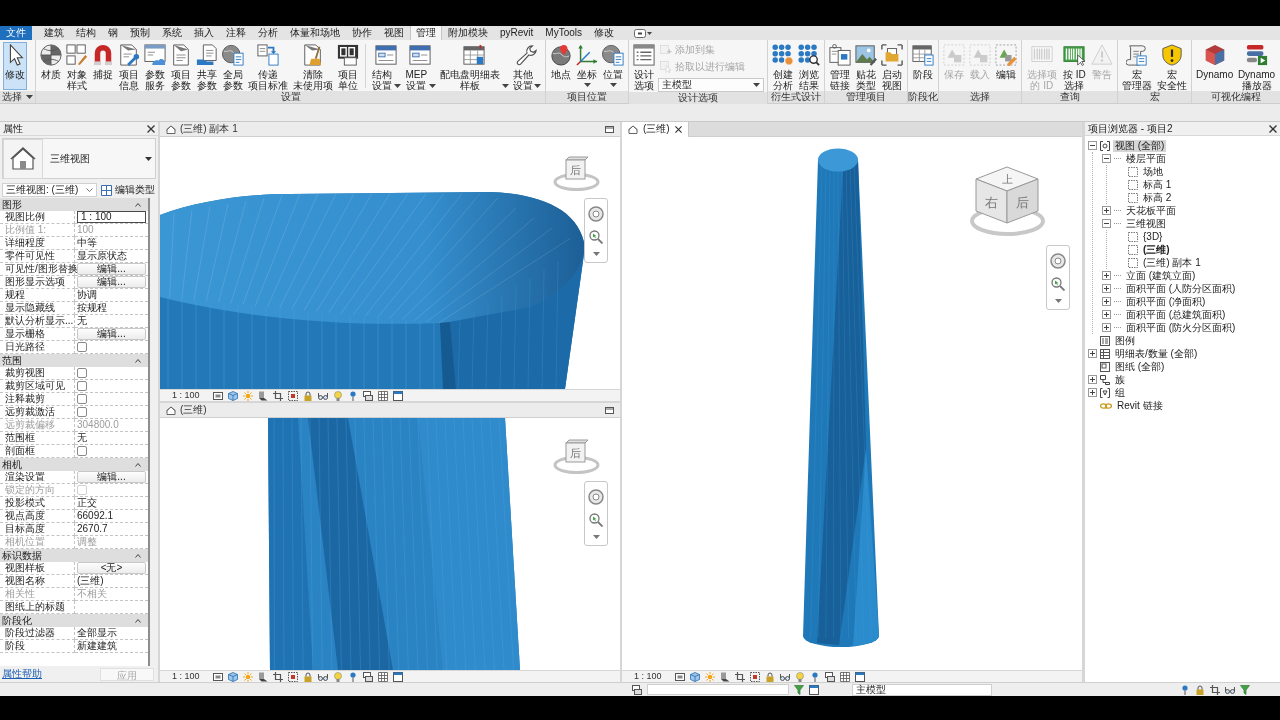  Describe the element at coordinates (1120, 379) in the screenshot. I see `tree-item: 族` at that location.